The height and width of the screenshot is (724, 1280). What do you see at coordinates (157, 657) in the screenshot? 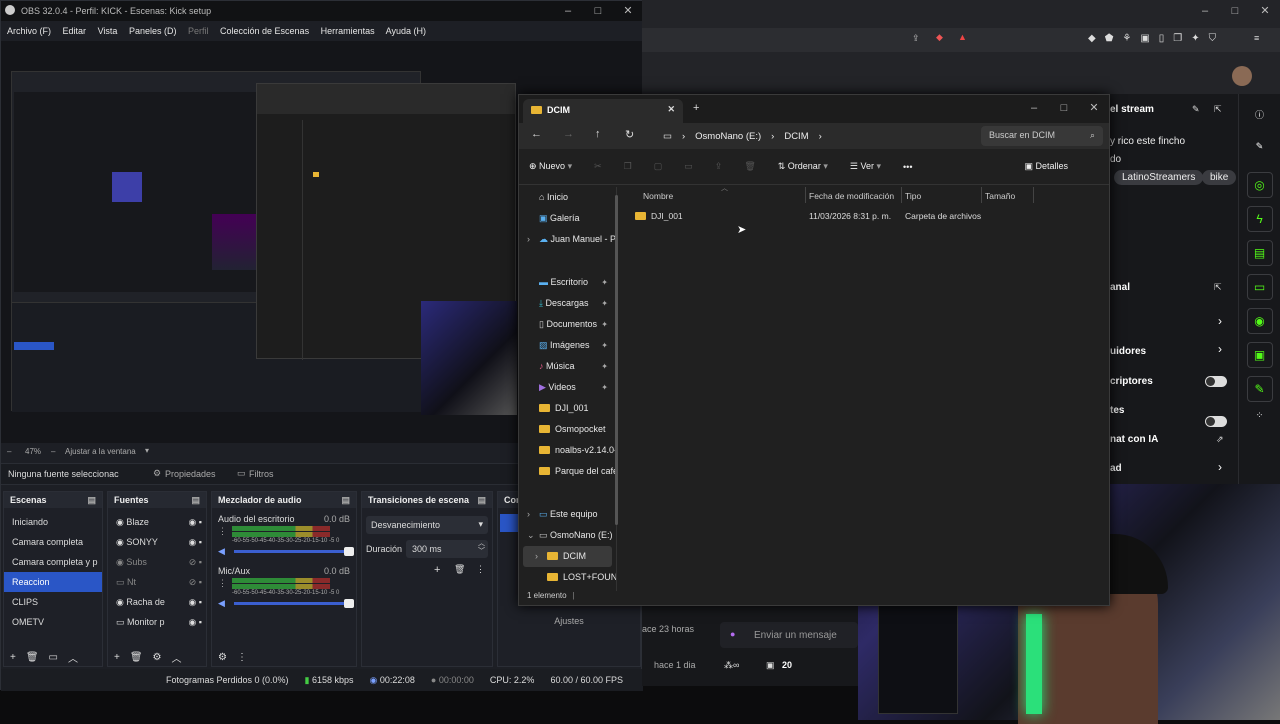
I see `gear-icon: ⚙` at bounding box center [157, 657].